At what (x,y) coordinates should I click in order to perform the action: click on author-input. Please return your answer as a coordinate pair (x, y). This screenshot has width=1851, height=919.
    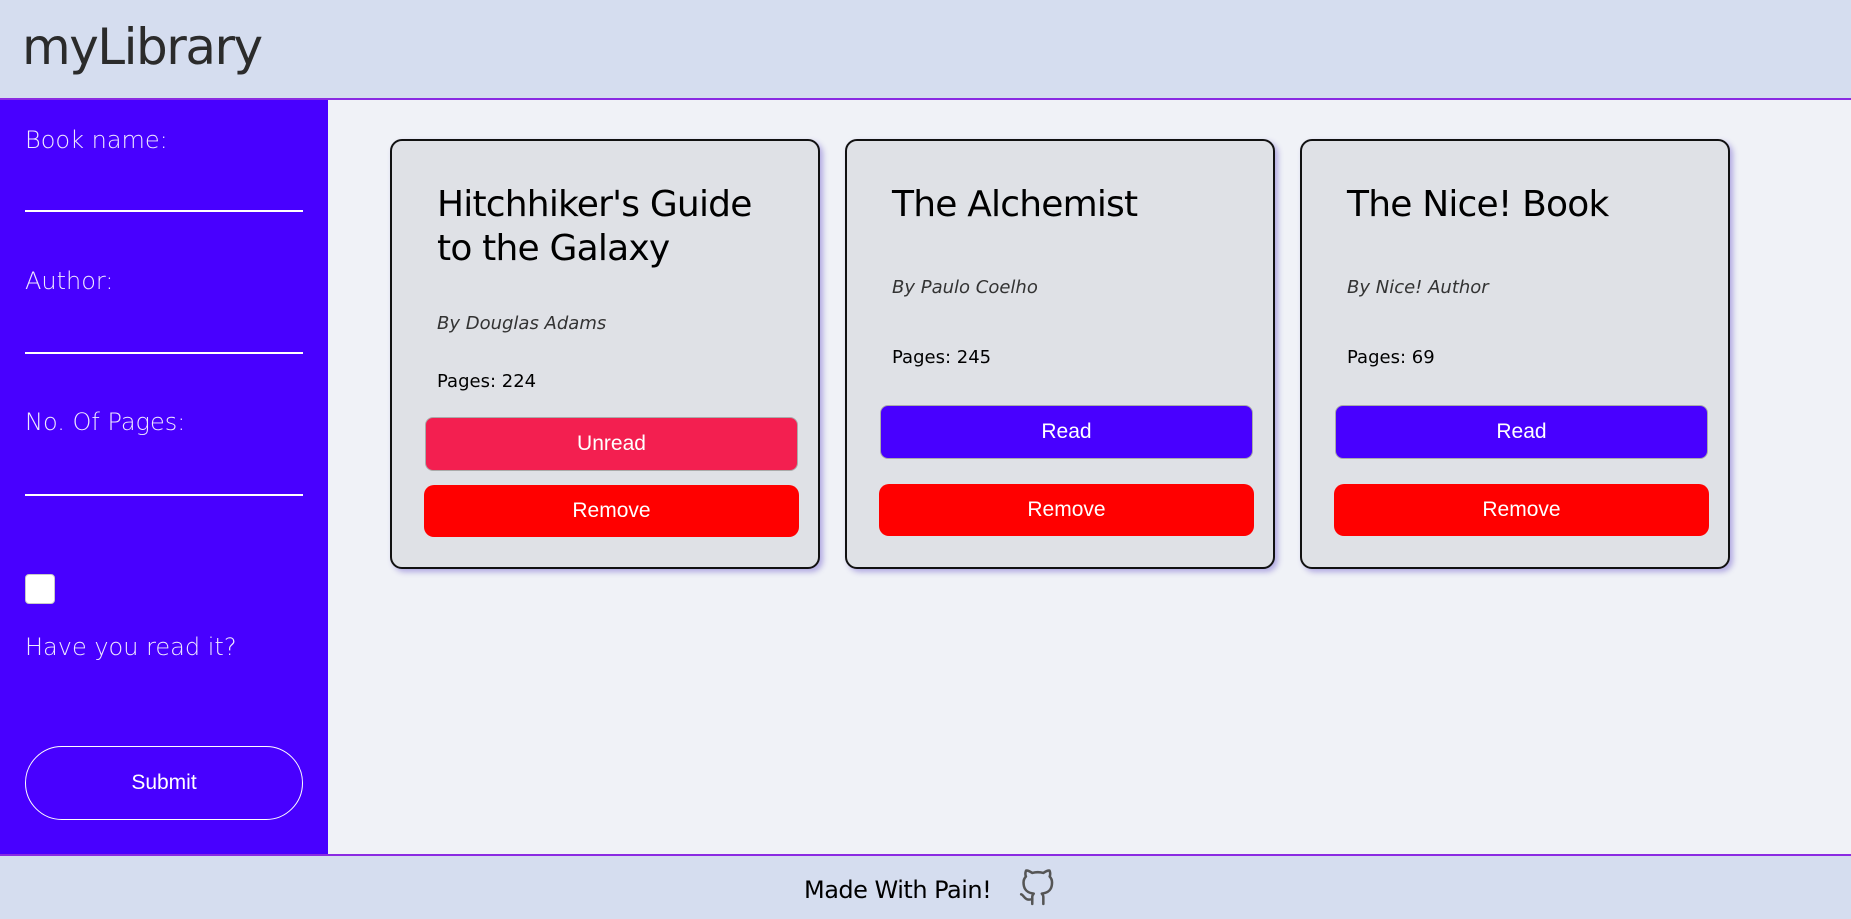
    Looking at the image, I should click on (164, 336).